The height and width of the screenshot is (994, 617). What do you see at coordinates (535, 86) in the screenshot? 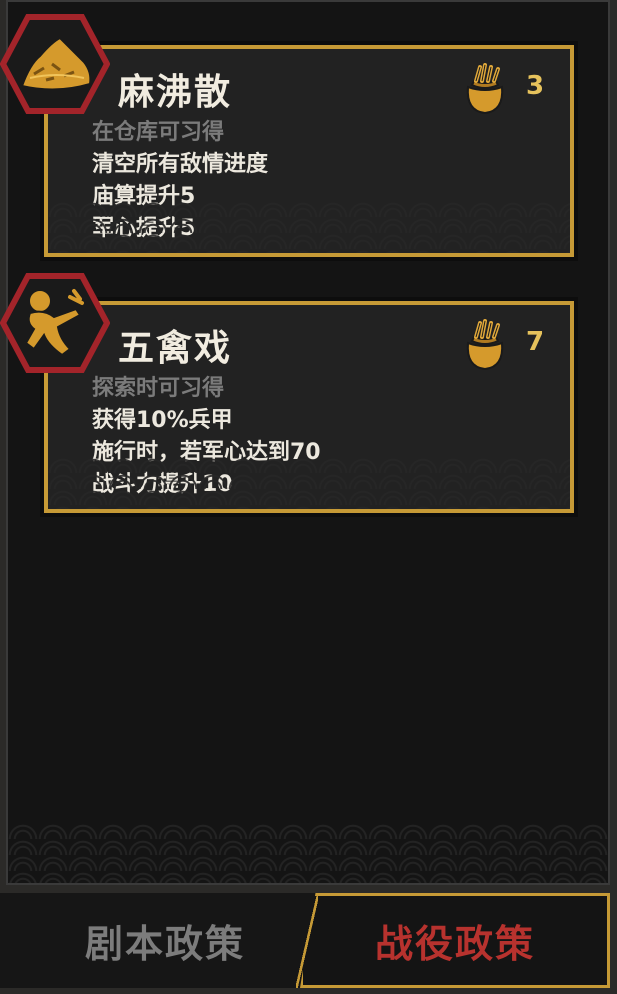
I see `cost-value: 3` at bounding box center [535, 86].